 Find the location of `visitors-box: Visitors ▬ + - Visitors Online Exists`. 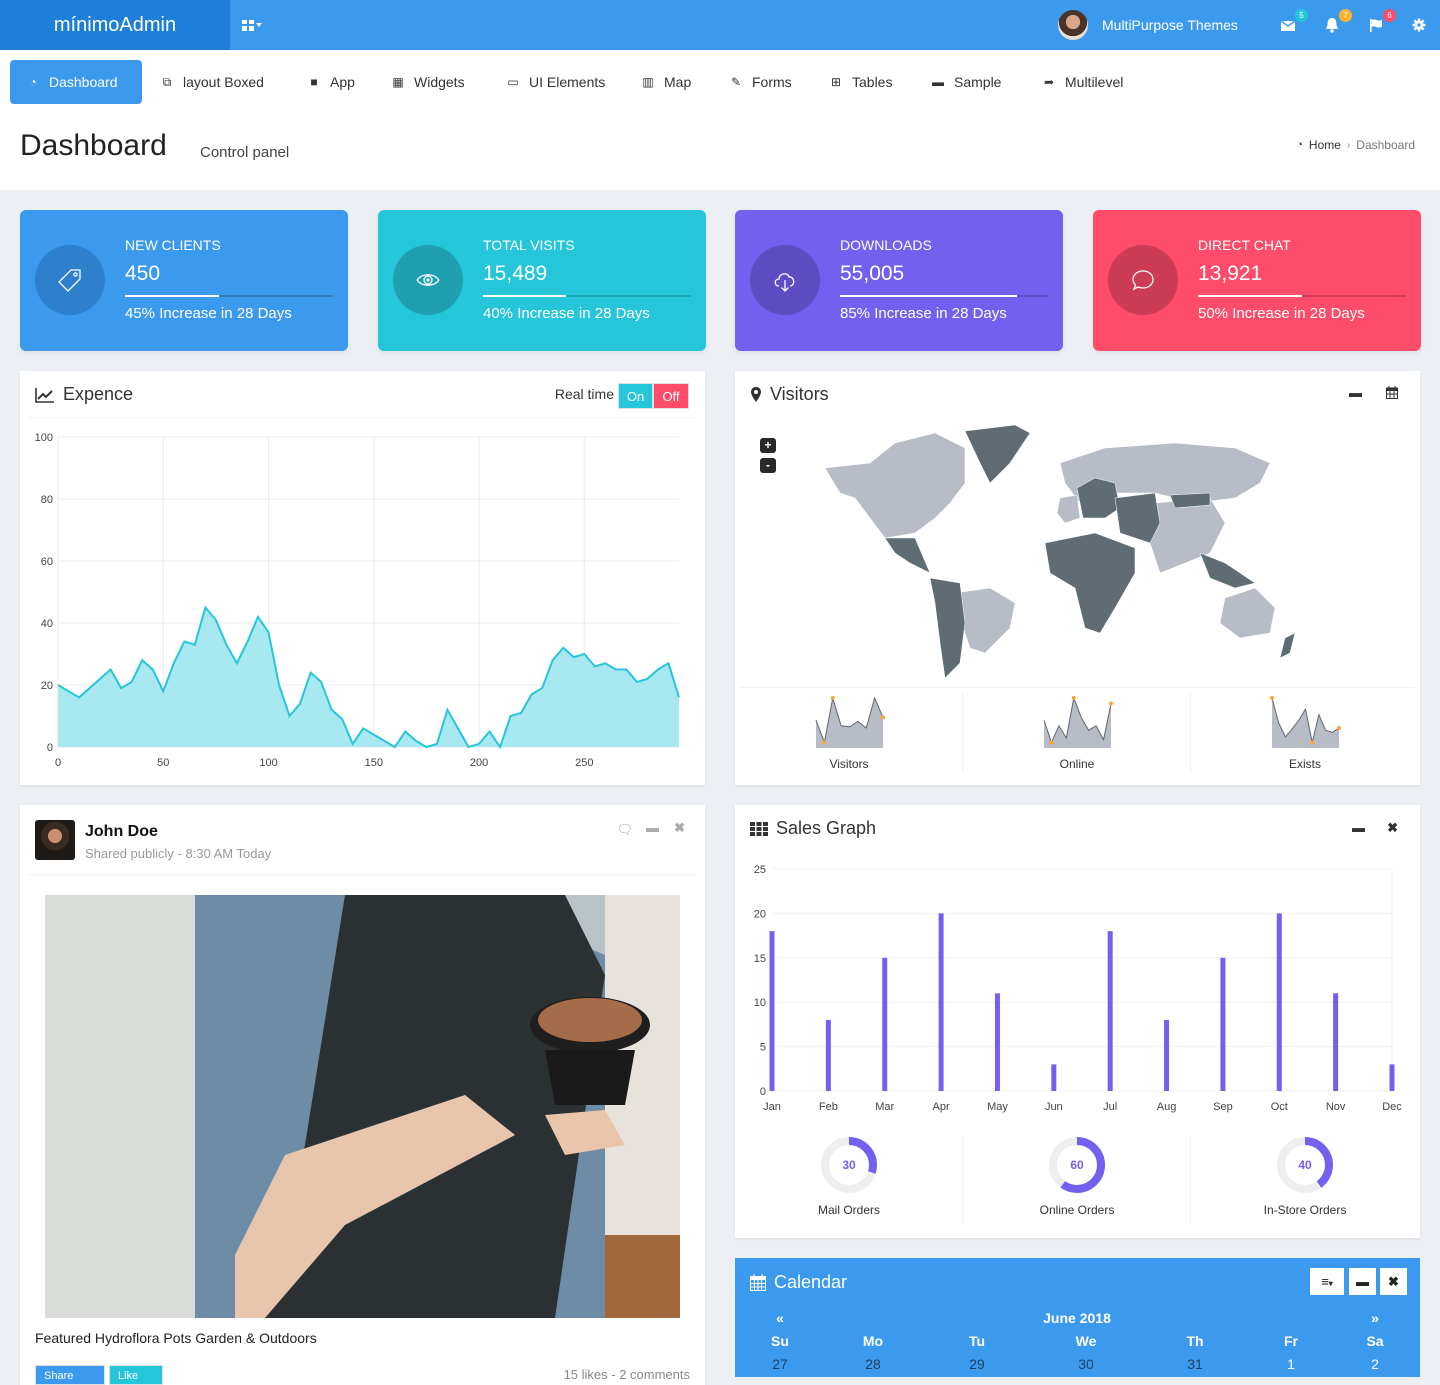

visitors-box: Visitors ▬ + - Visitors Online Exists is located at coordinates (1077, 578).